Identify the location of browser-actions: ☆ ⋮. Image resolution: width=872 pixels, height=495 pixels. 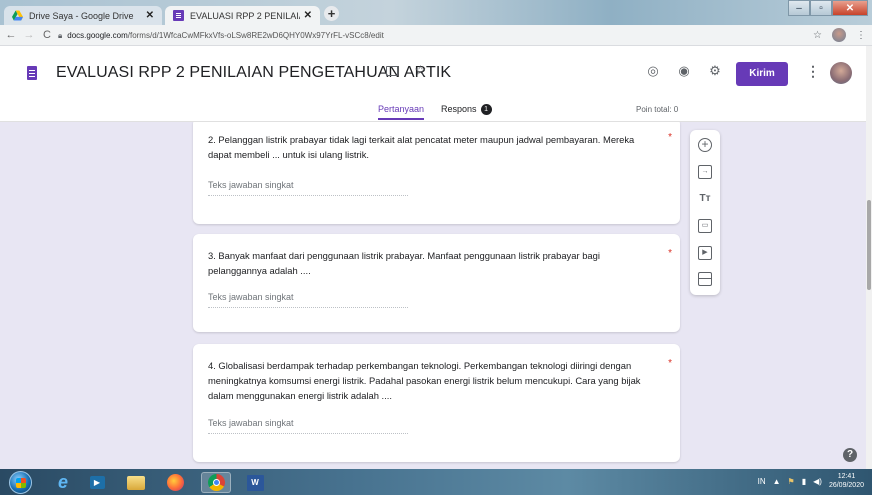
(839, 35).